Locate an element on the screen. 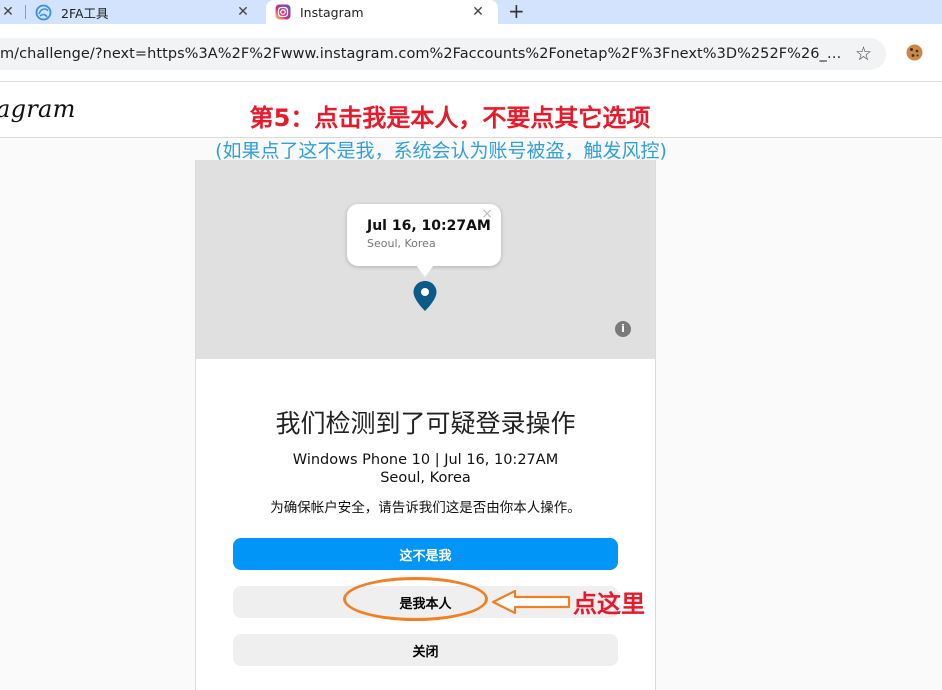  map-pin-icon is located at coordinates (425, 296).